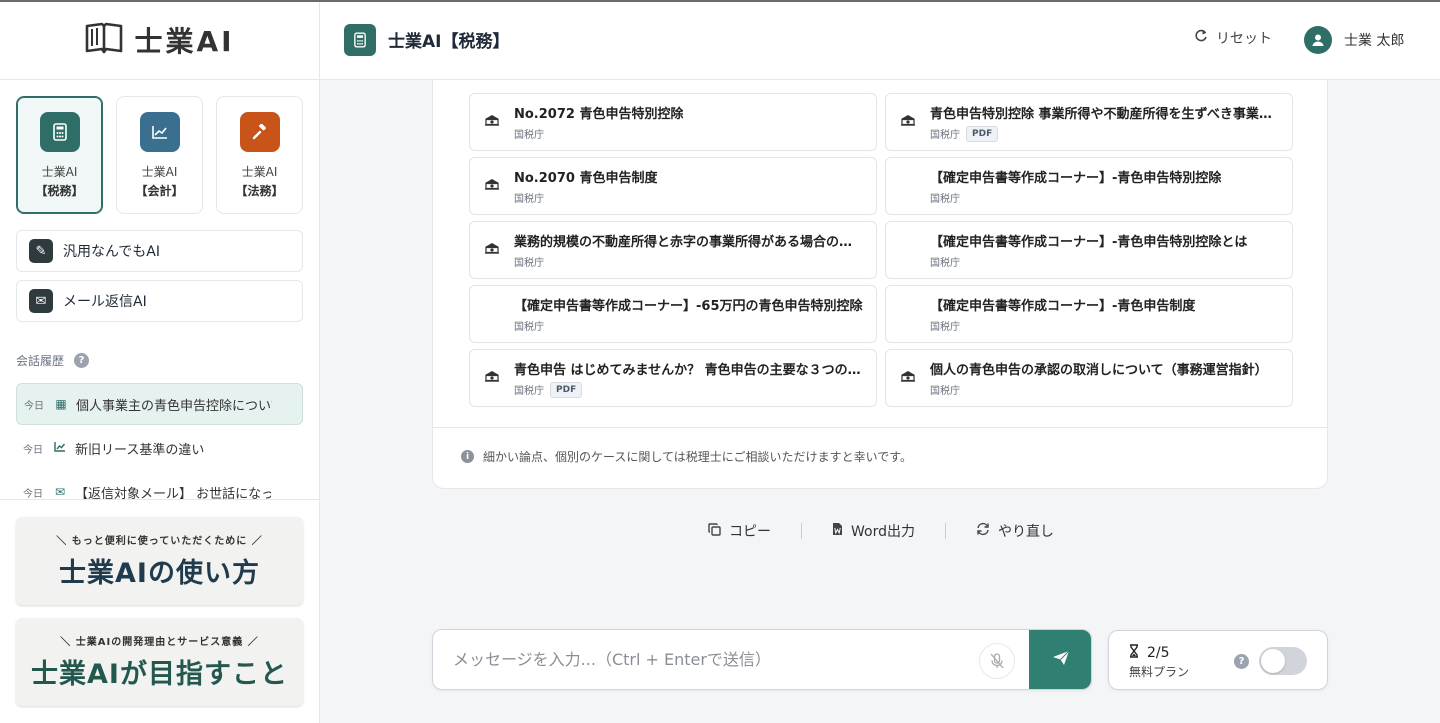 Image resolution: width=1440 pixels, height=723 pixels. I want to click on card-divider, so click(881, 427).